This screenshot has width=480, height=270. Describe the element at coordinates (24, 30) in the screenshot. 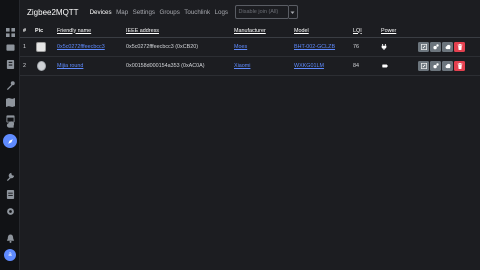

I see `col-number: #` at that location.